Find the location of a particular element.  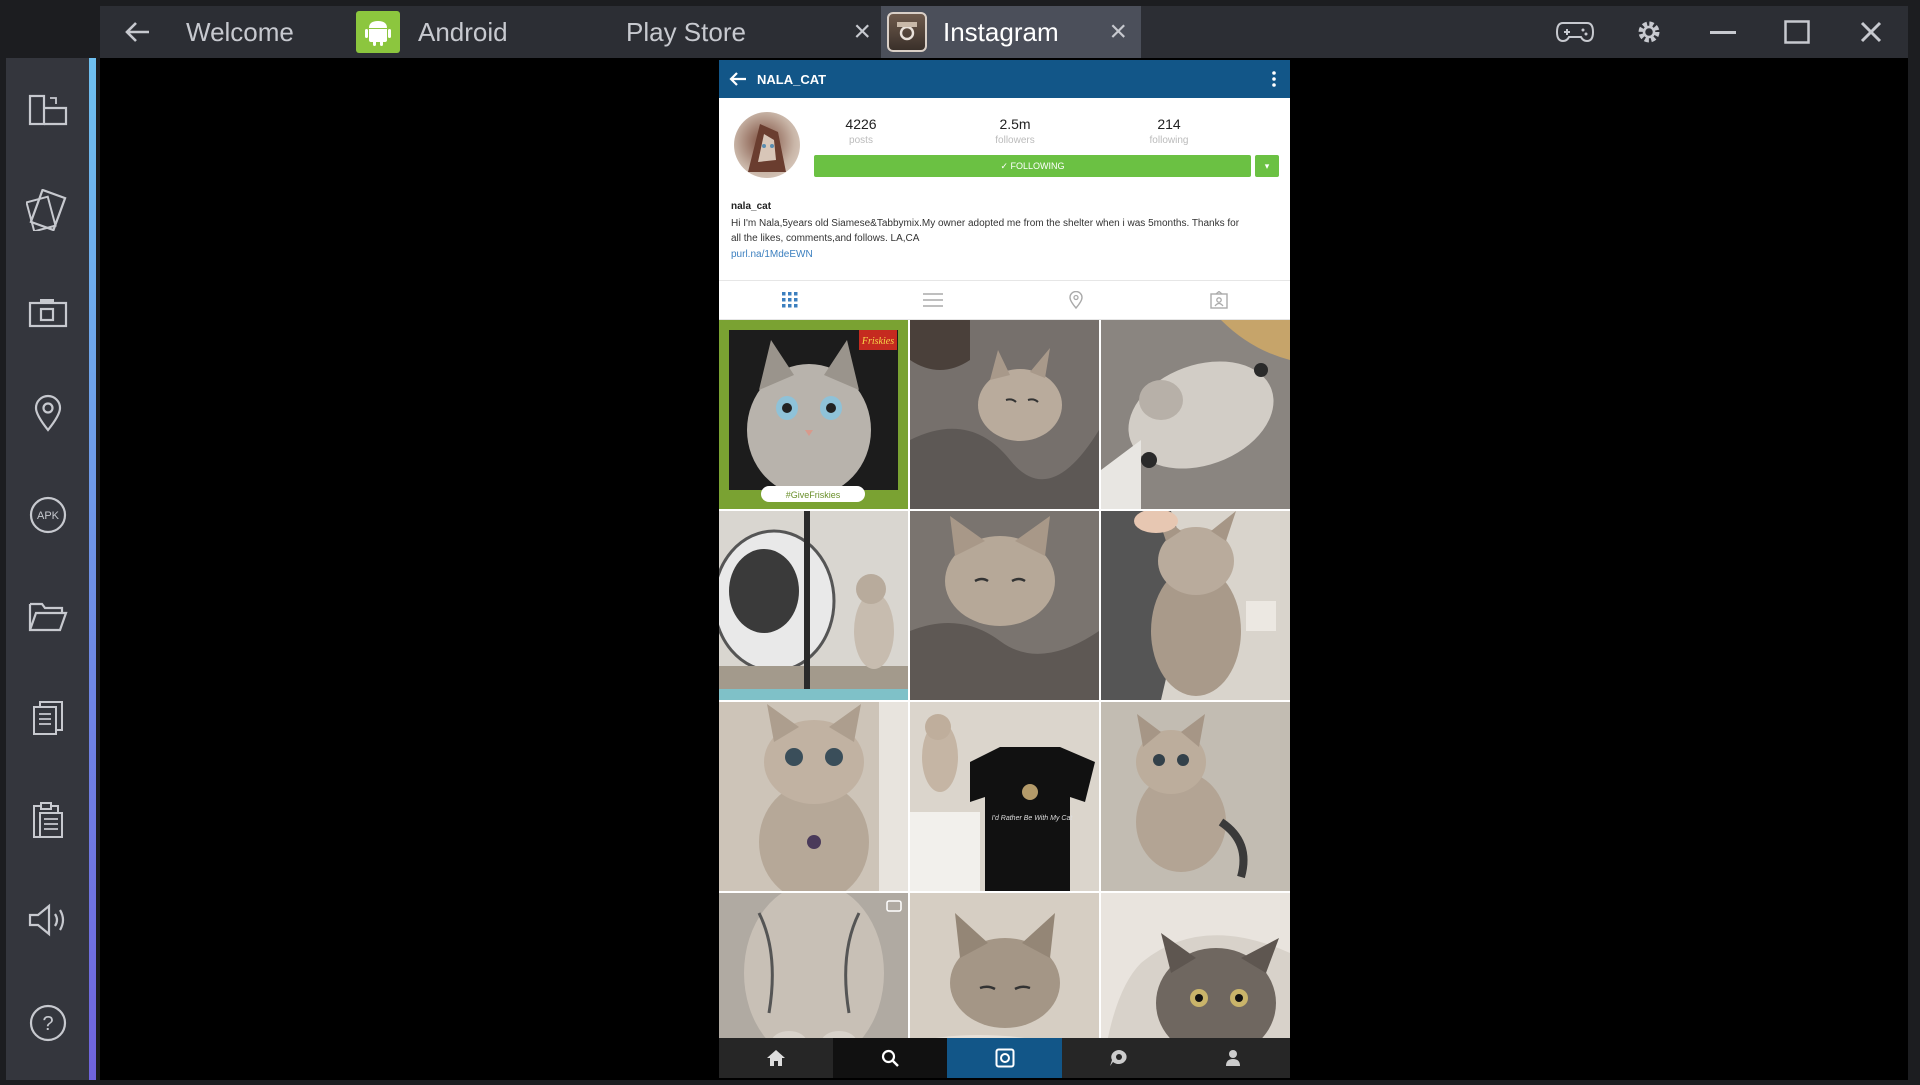

tab-play-store-label: Play Store is located at coordinates (686, 31).